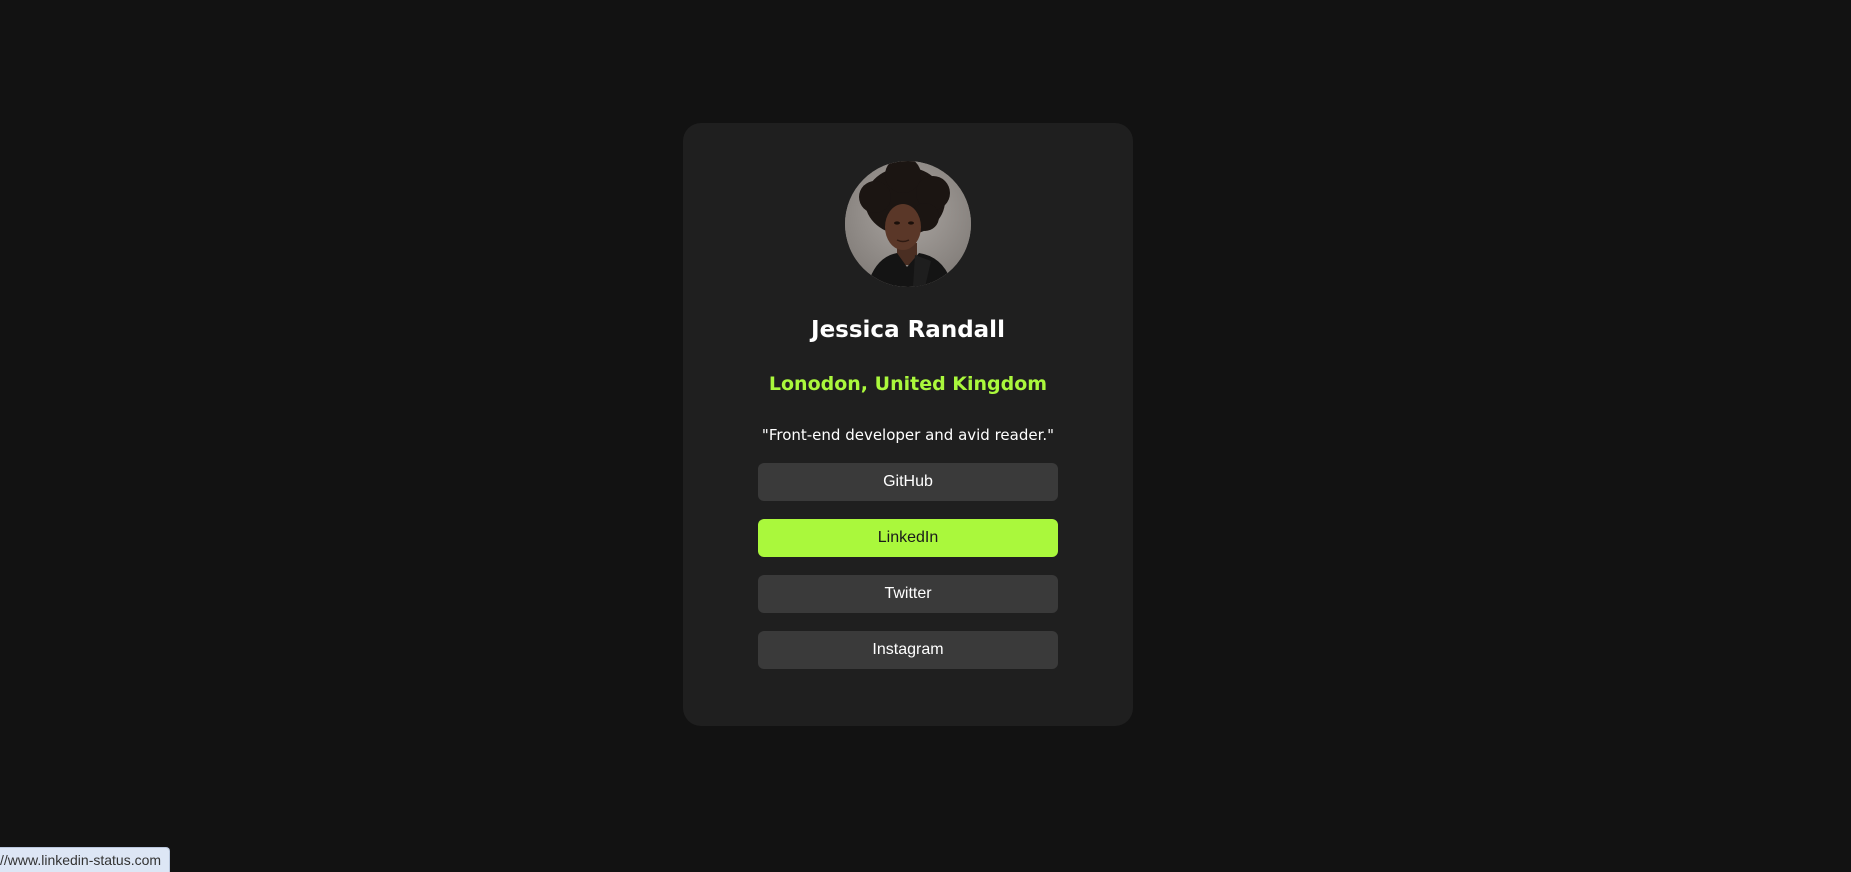  Describe the element at coordinates (908, 435) in the screenshot. I see `profile-bio: "Front-end developer and avid reader."` at that location.